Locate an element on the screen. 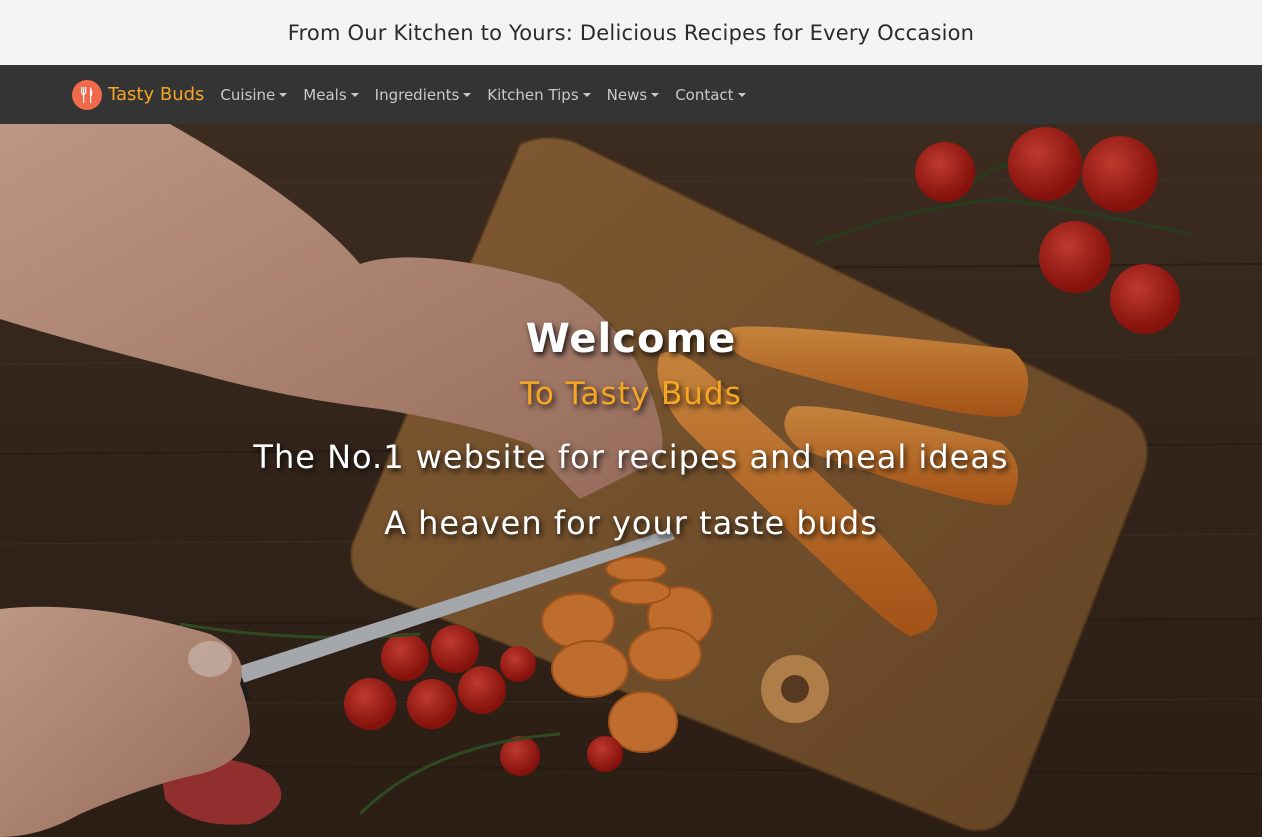 This screenshot has width=1262, height=837. nav-item-label: Contact is located at coordinates (704, 94).